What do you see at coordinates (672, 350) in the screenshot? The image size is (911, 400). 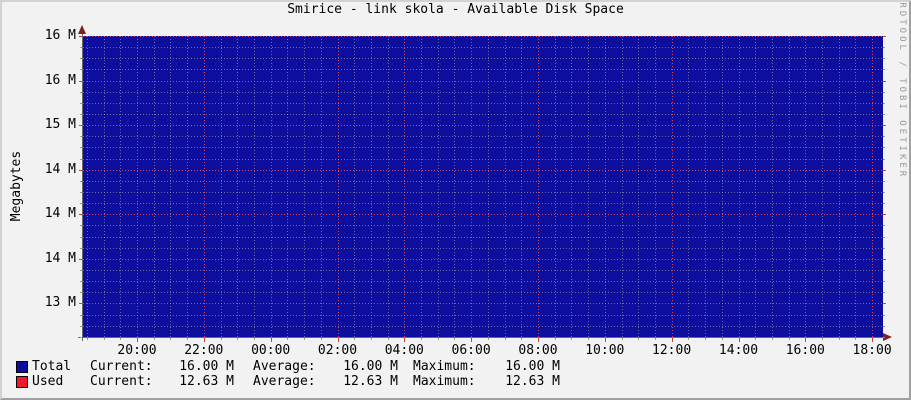 I see `x-axis-tick-label: 12:00` at bounding box center [672, 350].